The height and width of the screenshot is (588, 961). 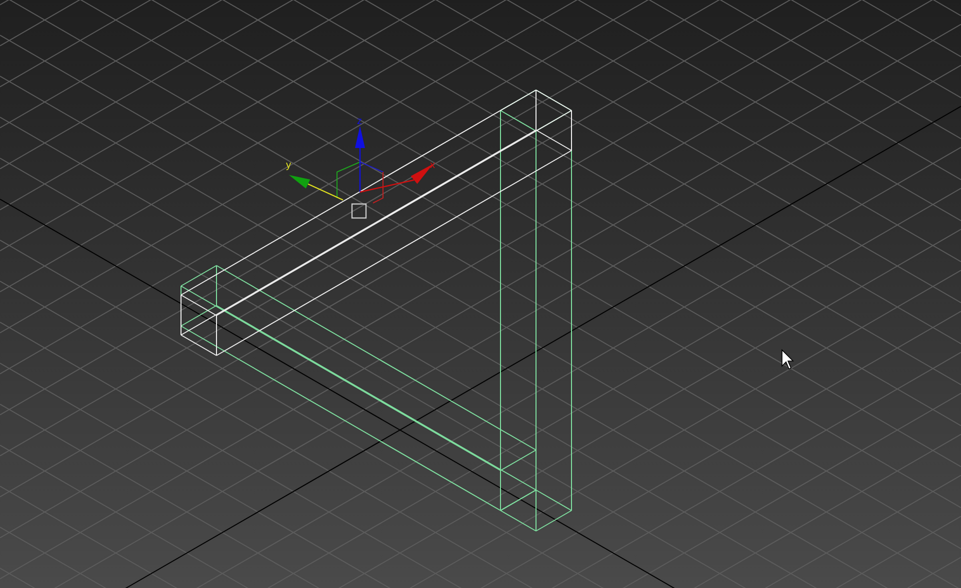 What do you see at coordinates (432, 165) in the screenshot?
I see `axis-label: x` at bounding box center [432, 165].